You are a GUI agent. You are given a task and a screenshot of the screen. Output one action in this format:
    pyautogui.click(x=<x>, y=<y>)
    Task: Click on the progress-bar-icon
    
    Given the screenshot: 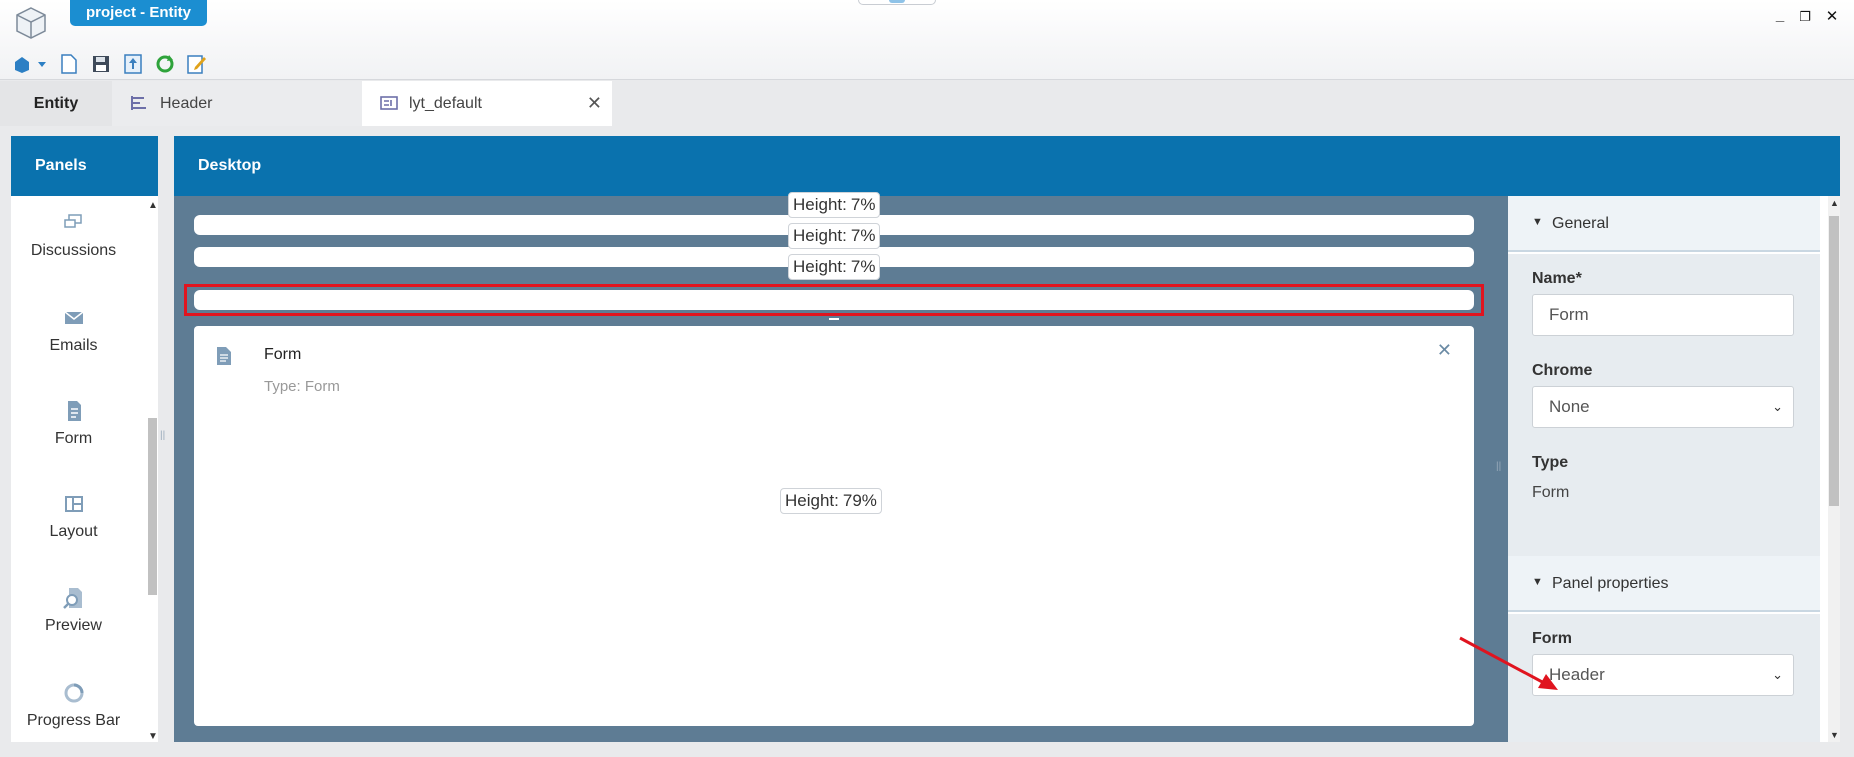 What is the action you would take?
    pyautogui.click(x=73, y=693)
    